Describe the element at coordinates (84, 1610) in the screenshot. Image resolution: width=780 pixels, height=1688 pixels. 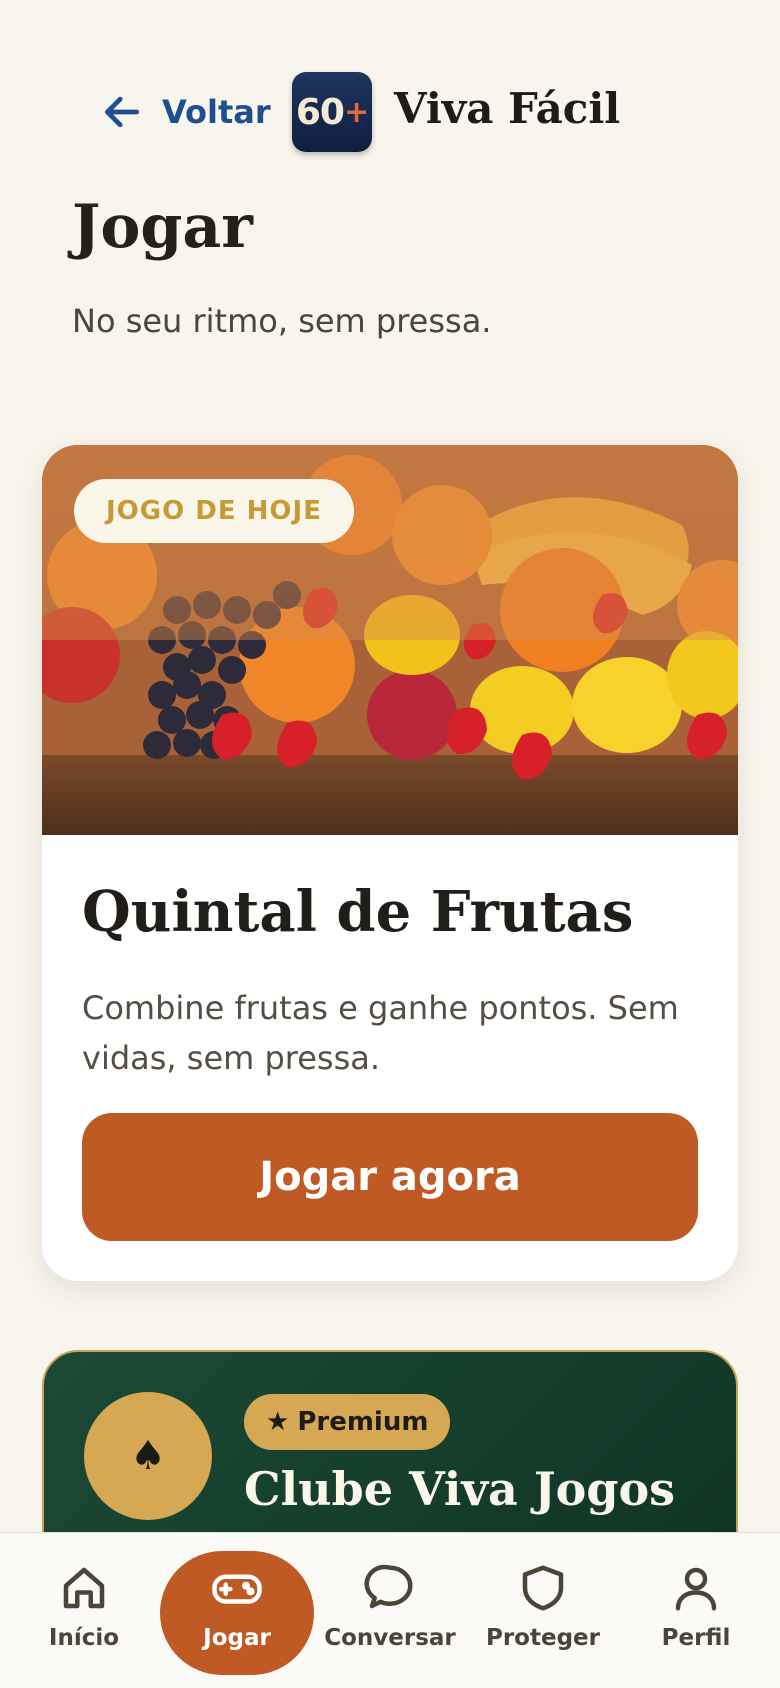
I see `nav-item-inicio: Início` at that location.